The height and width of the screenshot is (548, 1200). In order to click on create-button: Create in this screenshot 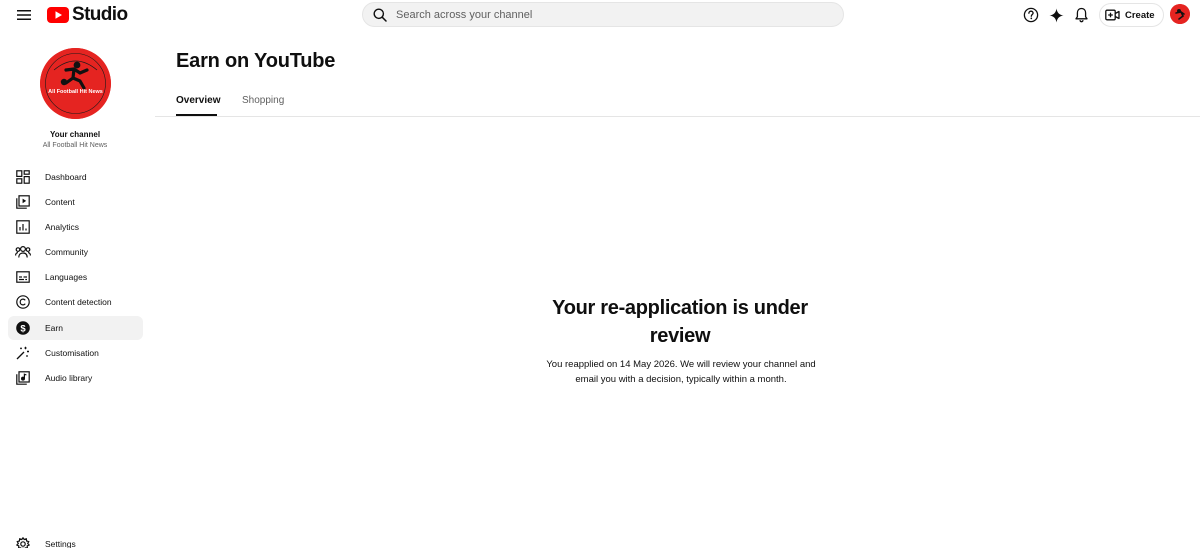, I will do `click(1131, 15)`.